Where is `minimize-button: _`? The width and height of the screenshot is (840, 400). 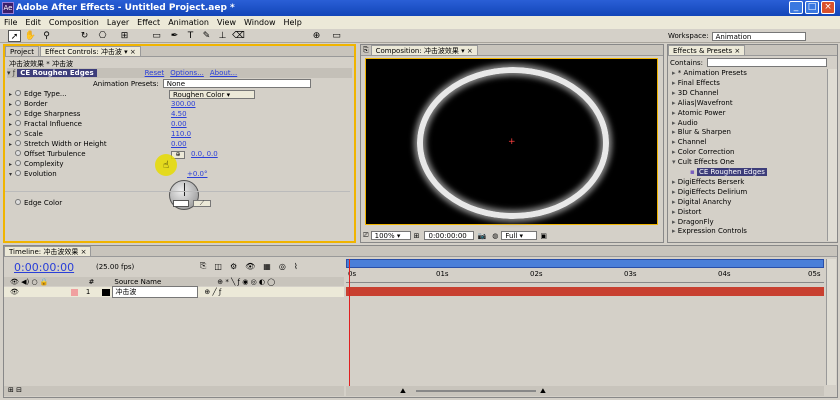 minimize-button: _ is located at coordinates (796, 7).